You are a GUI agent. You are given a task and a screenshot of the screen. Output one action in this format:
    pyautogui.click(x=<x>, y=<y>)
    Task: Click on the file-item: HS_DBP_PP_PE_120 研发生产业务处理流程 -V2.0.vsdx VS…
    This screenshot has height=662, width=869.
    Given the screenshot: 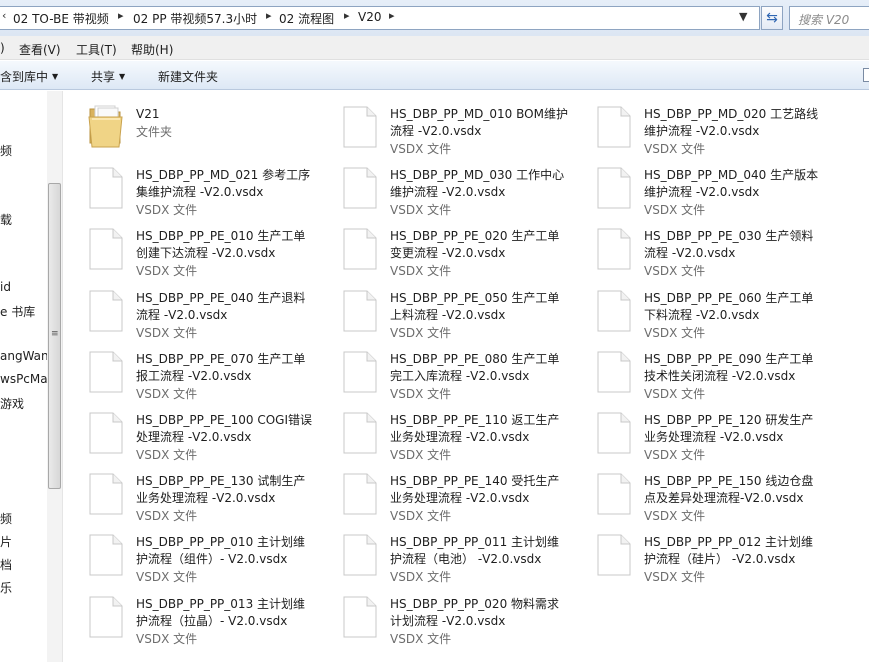 What is the action you would take?
    pyautogui.click(x=697, y=432)
    